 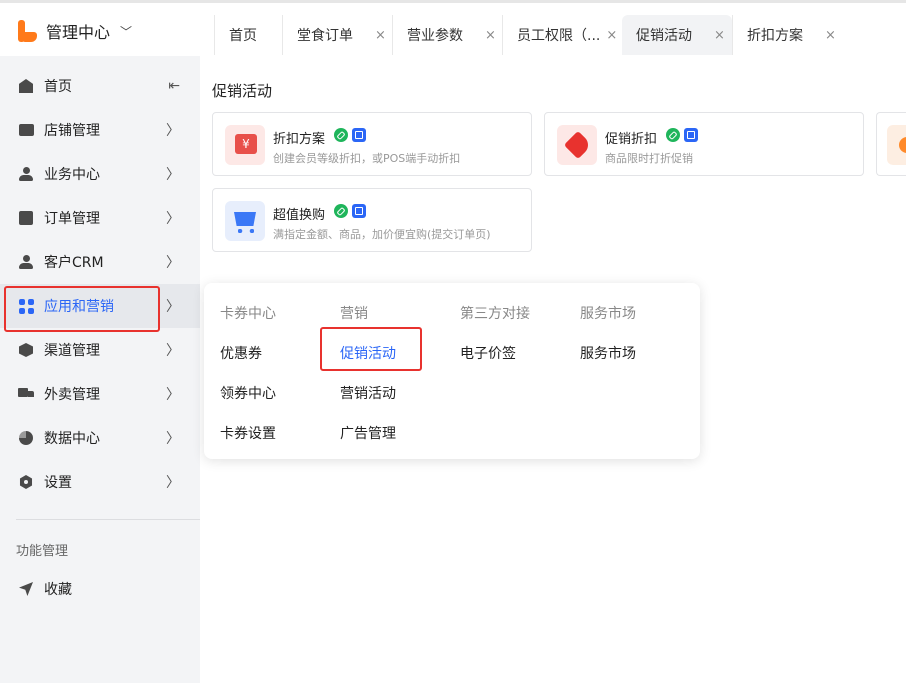 I want to click on flyout-item-service-market: 服务市场, so click(x=608, y=353).